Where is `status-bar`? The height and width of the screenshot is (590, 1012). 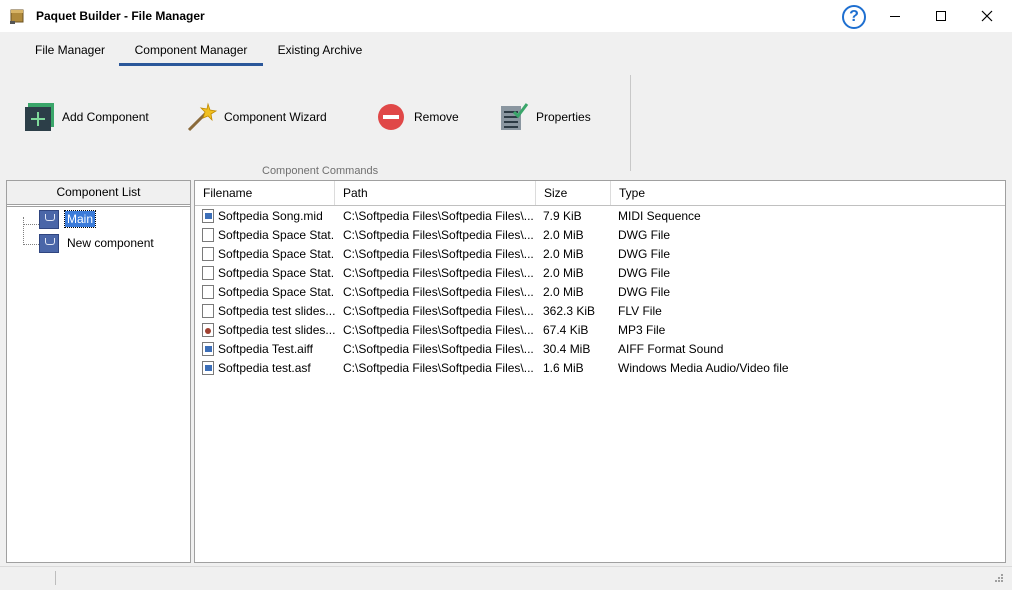 status-bar is located at coordinates (506, 578).